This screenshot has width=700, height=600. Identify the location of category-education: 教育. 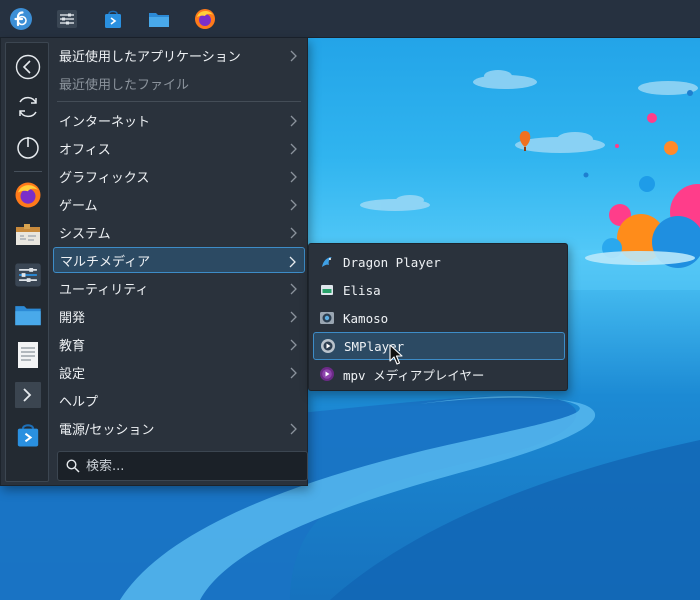
(179, 344).